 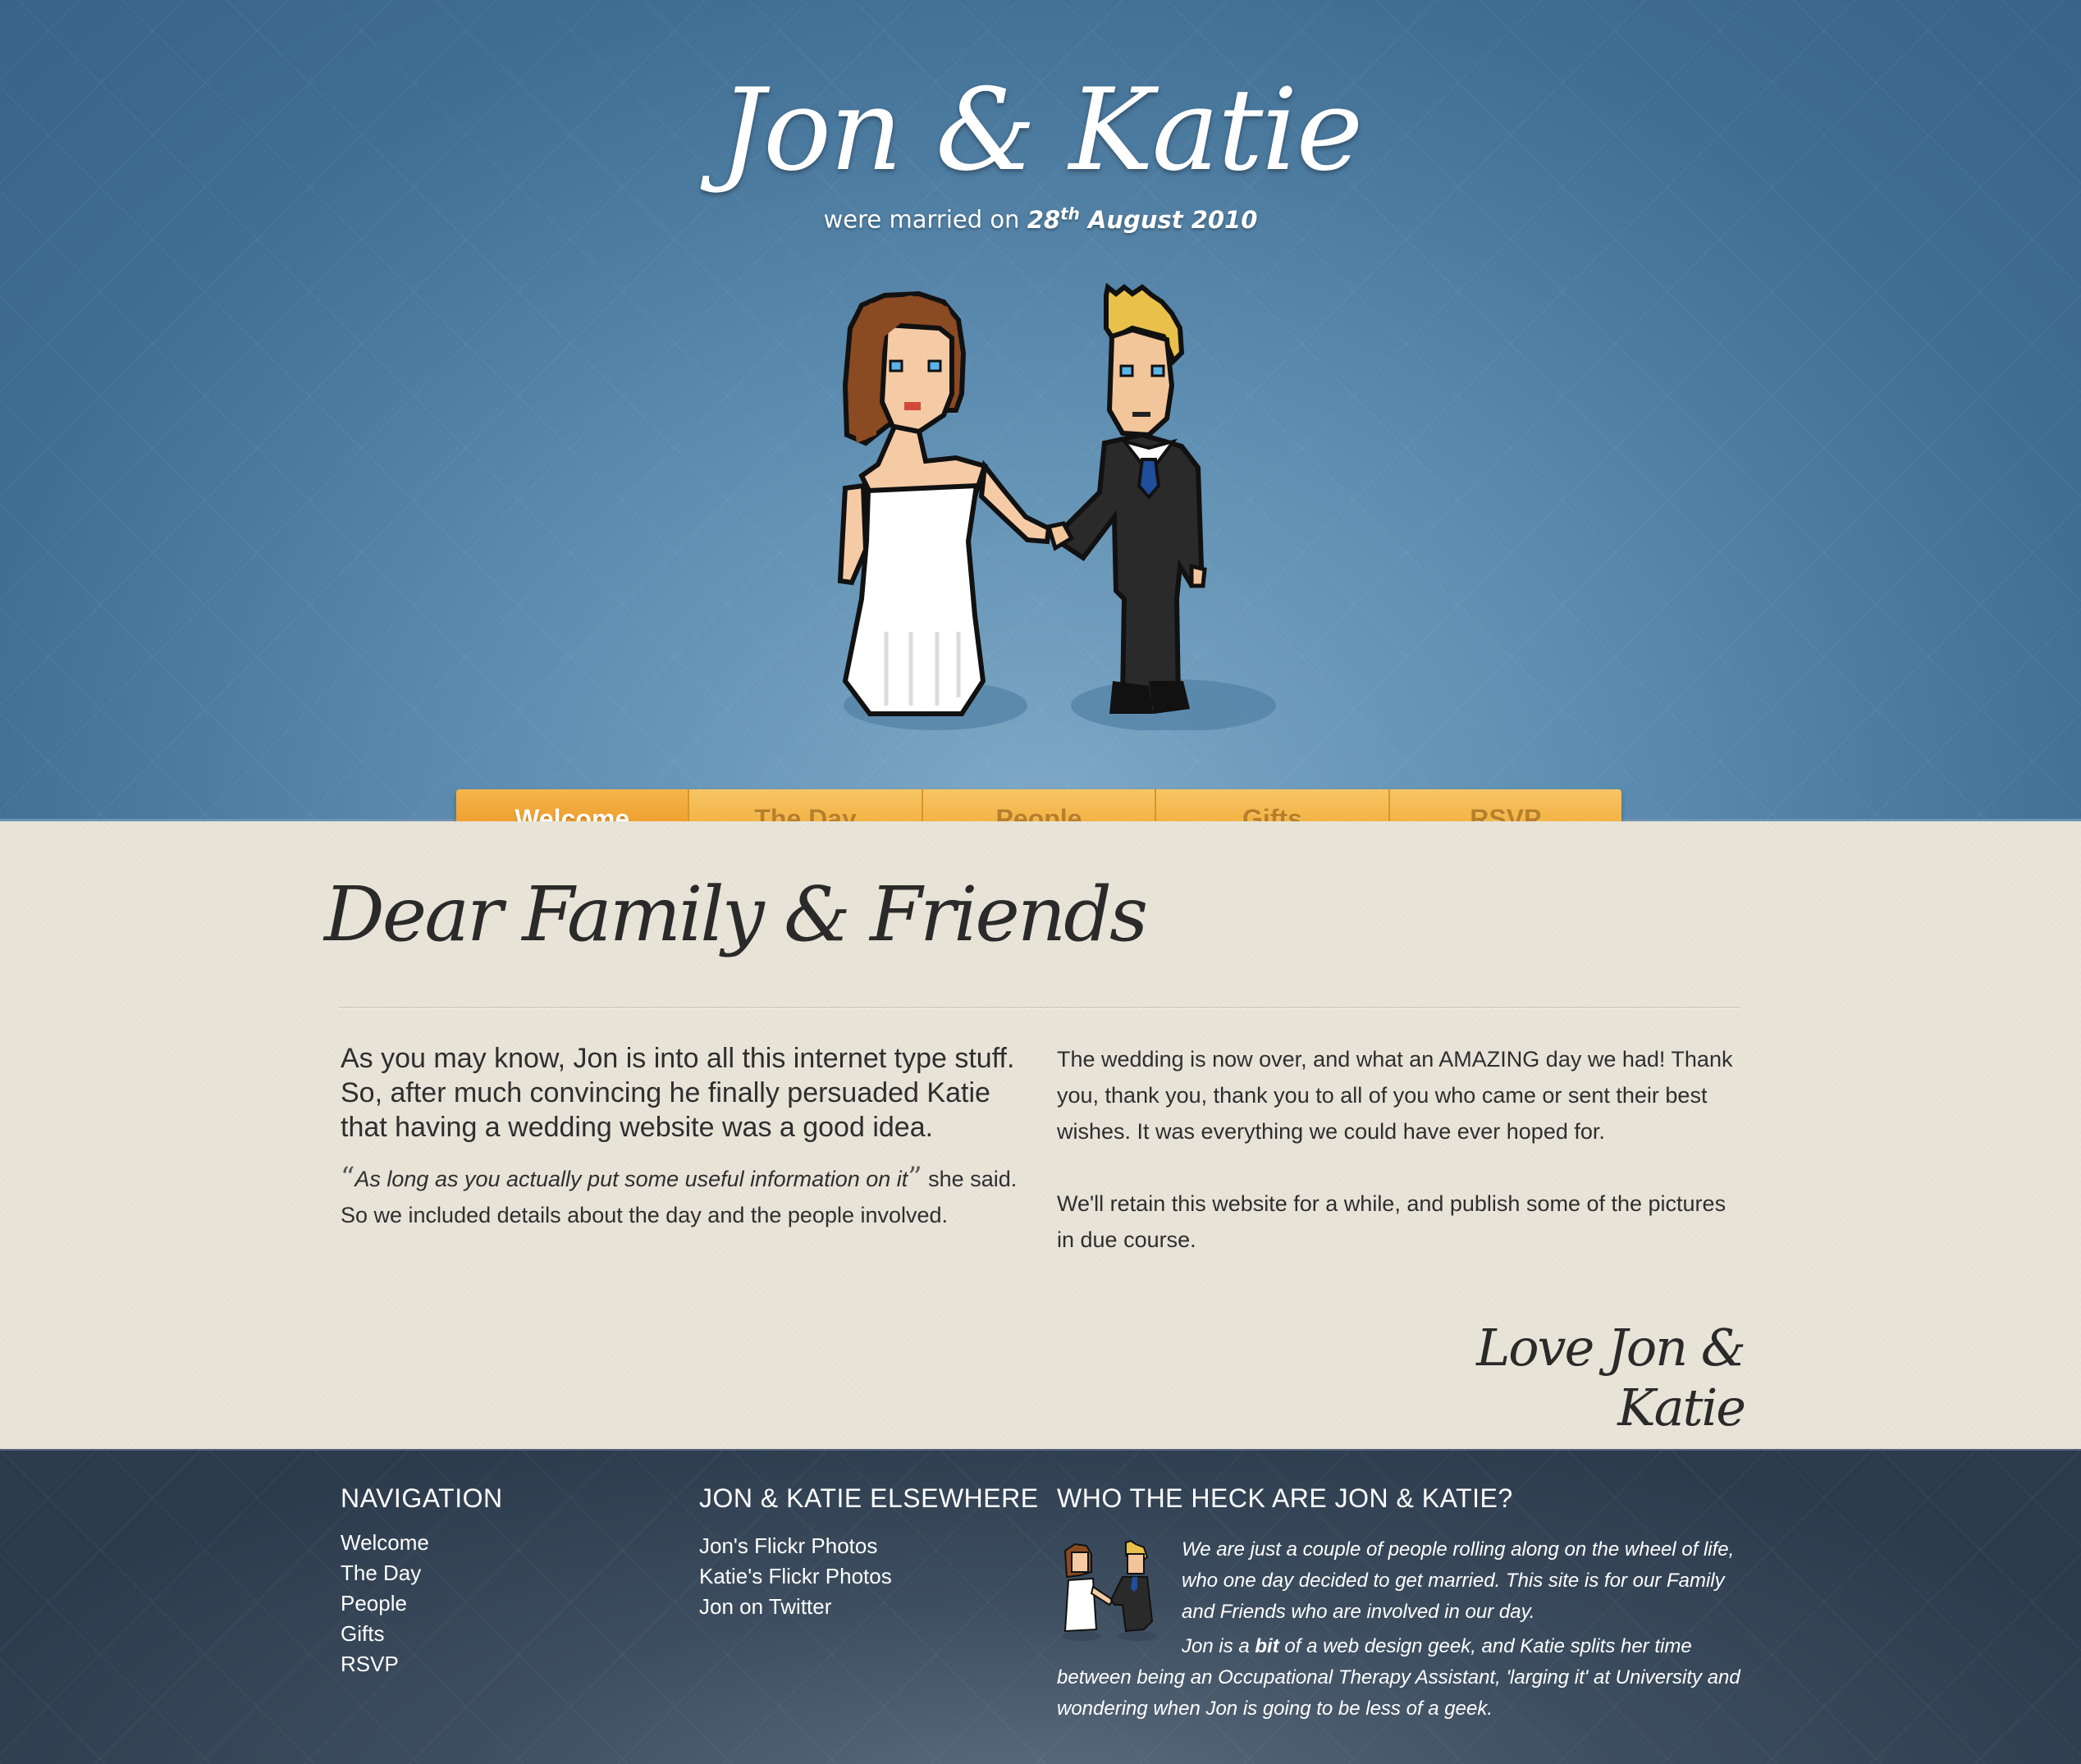 I want to click on quote-close-mark: ”, so click(x=915, y=1177).